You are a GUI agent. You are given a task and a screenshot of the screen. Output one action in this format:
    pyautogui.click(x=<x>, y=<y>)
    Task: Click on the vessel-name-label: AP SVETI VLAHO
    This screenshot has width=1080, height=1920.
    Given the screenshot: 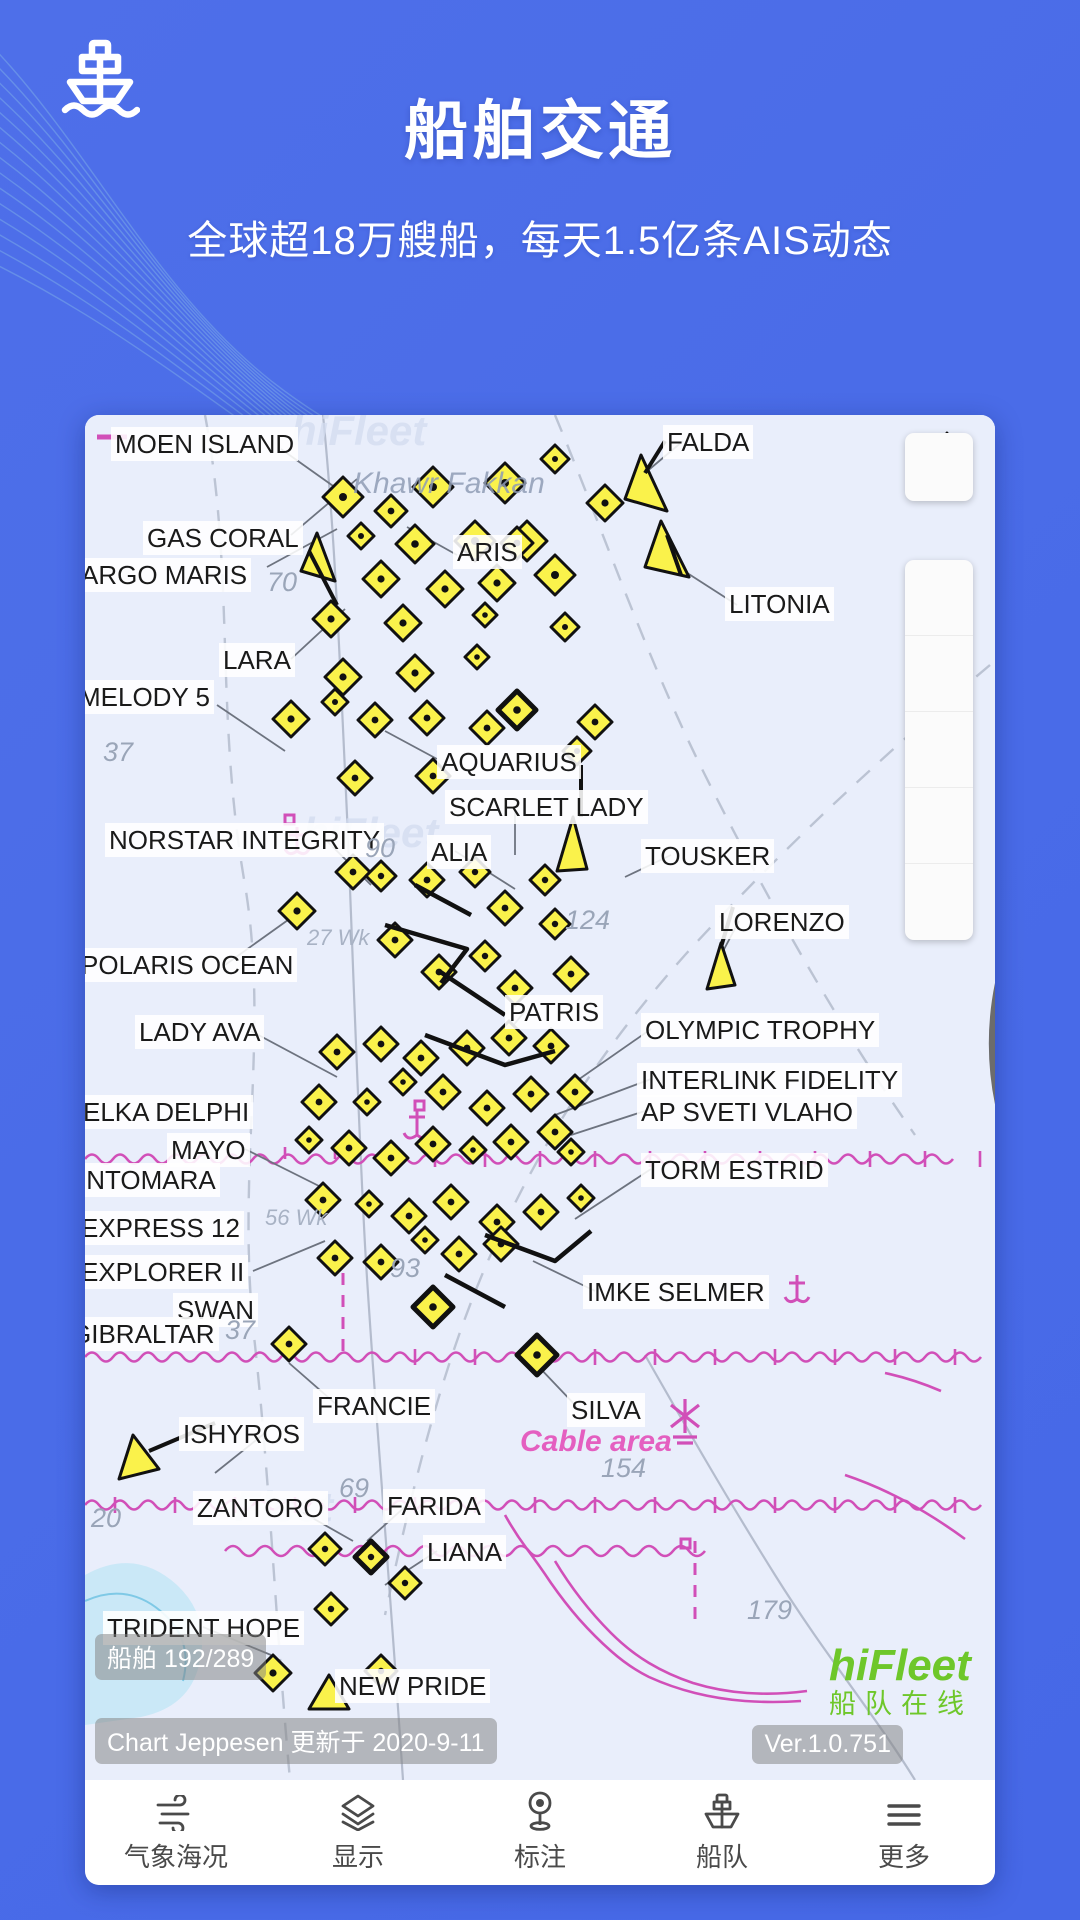 What is the action you would take?
    pyautogui.click(x=747, y=1112)
    